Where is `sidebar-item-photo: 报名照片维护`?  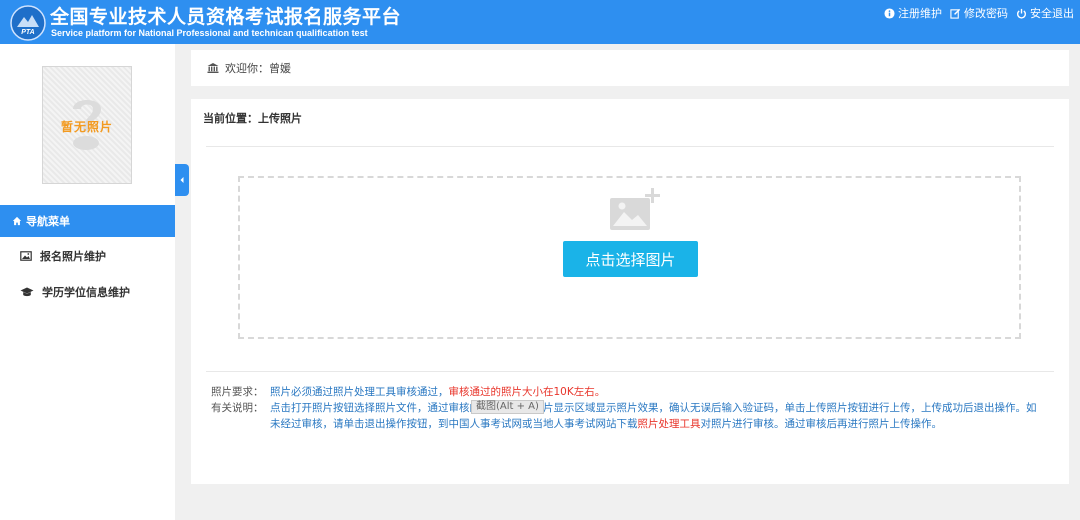
sidebar-item-photo: 报名照片维护 is located at coordinates (87, 256).